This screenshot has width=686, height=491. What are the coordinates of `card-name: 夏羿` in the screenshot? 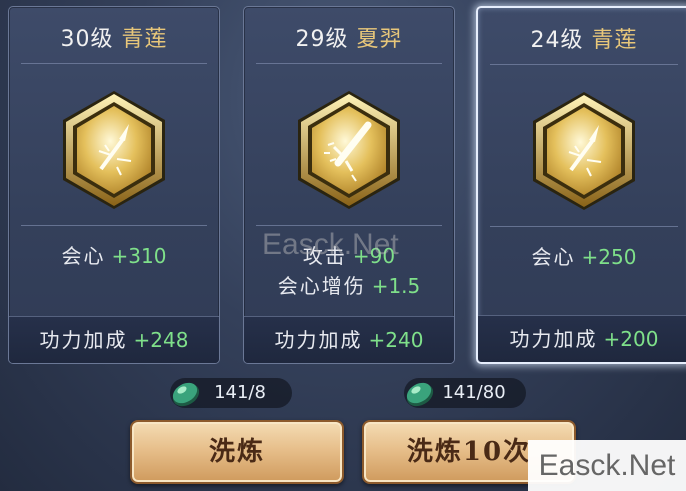 It's located at (379, 39).